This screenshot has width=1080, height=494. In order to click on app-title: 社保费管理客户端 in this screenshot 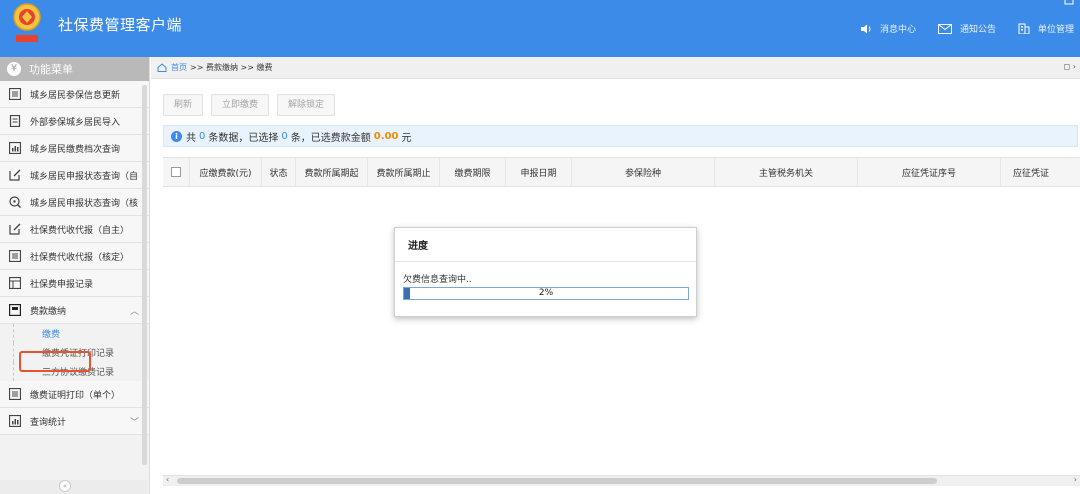, I will do `click(120, 25)`.